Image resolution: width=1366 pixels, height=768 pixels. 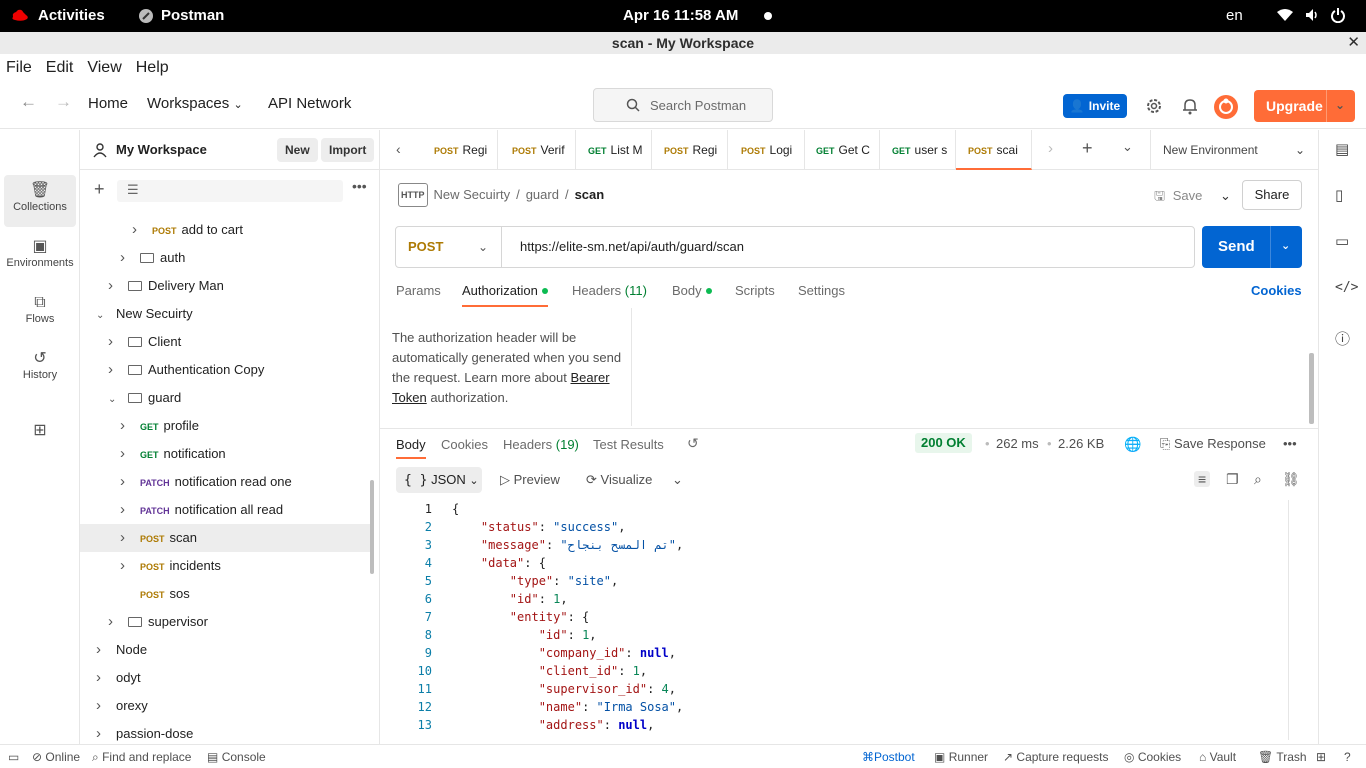 I want to click on new-tab-icon: +, so click(x=1087, y=148).